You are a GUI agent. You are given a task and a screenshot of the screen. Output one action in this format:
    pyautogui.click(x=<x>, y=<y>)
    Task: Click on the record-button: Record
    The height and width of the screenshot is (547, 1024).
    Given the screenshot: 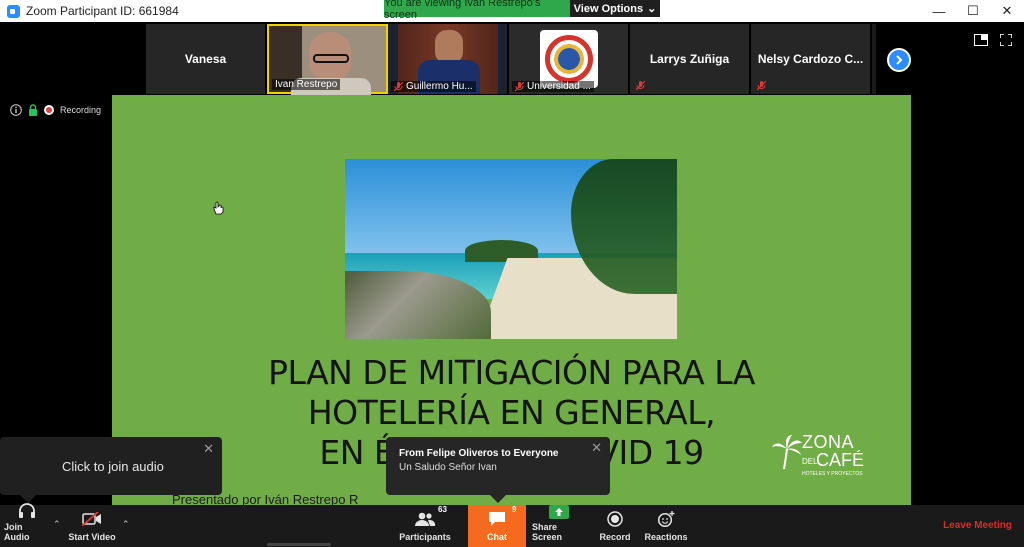 What is the action you would take?
    pyautogui.click(x=615, y=526)
    